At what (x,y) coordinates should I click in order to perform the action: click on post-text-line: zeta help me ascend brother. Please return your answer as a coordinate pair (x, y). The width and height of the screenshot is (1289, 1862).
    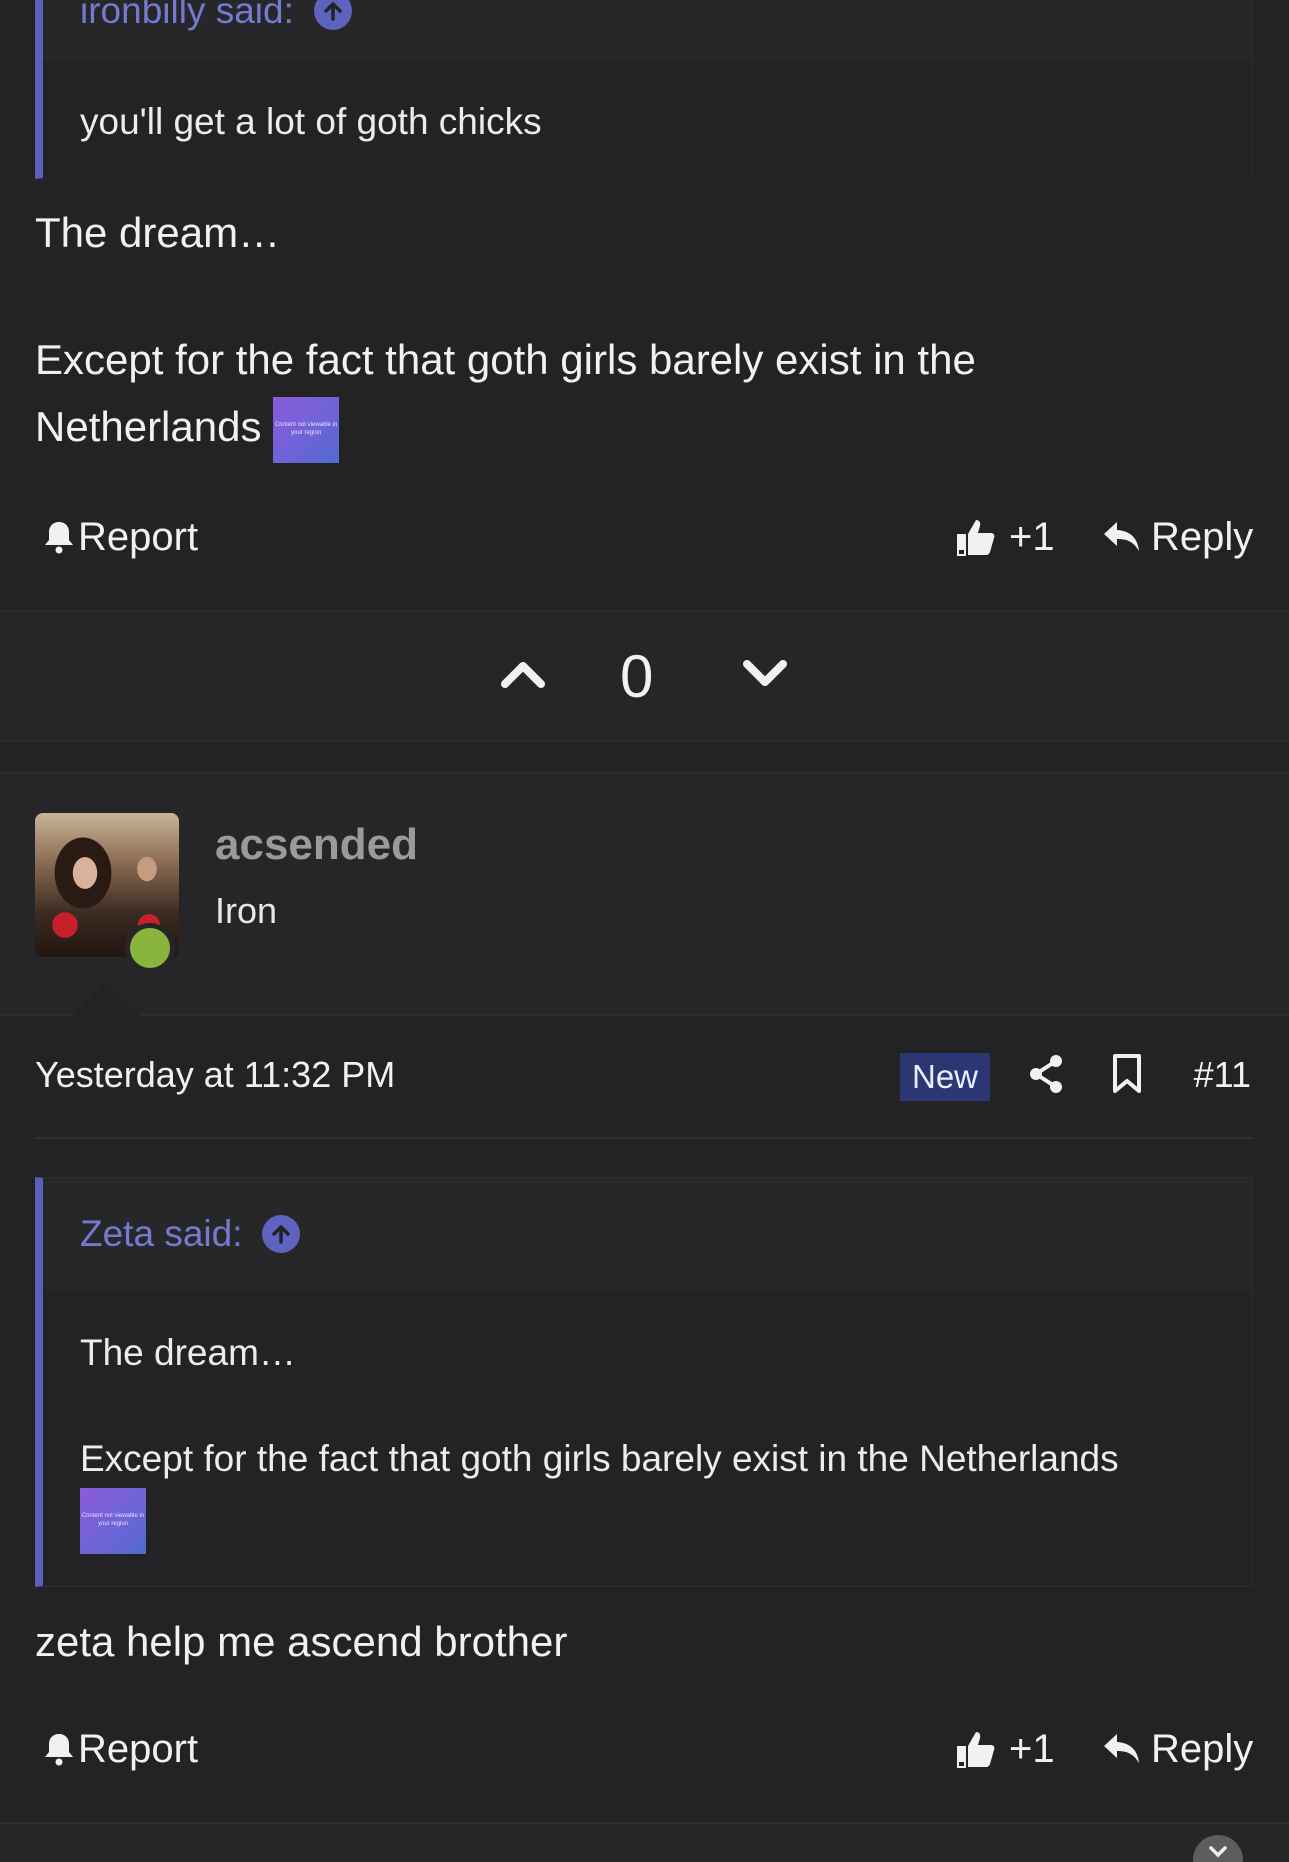
    Looking at the image, I should click on (301, 1641).